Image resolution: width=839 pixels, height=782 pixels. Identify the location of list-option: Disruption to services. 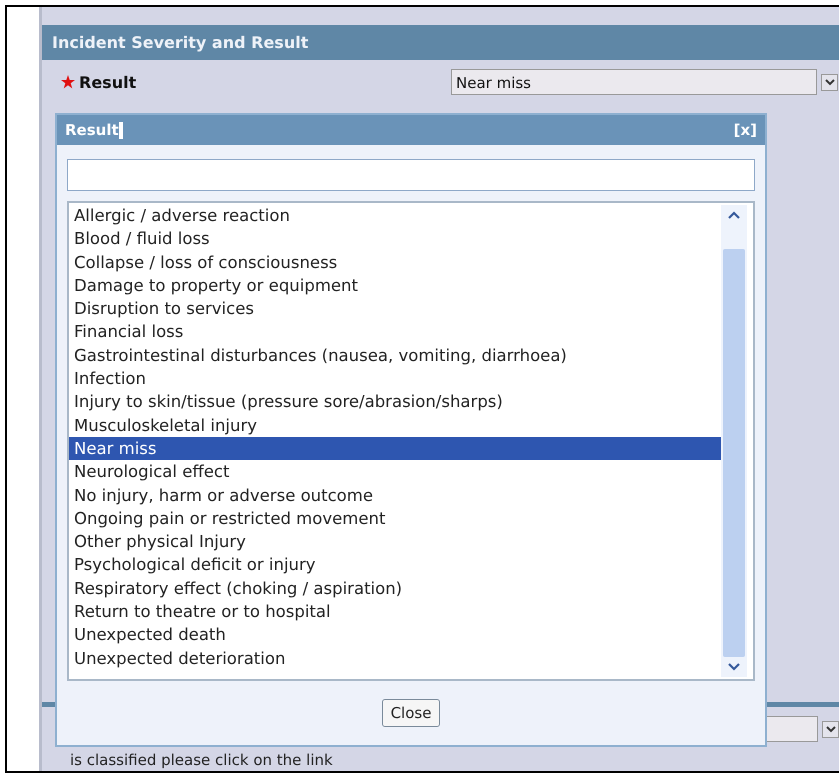
(395, 308).